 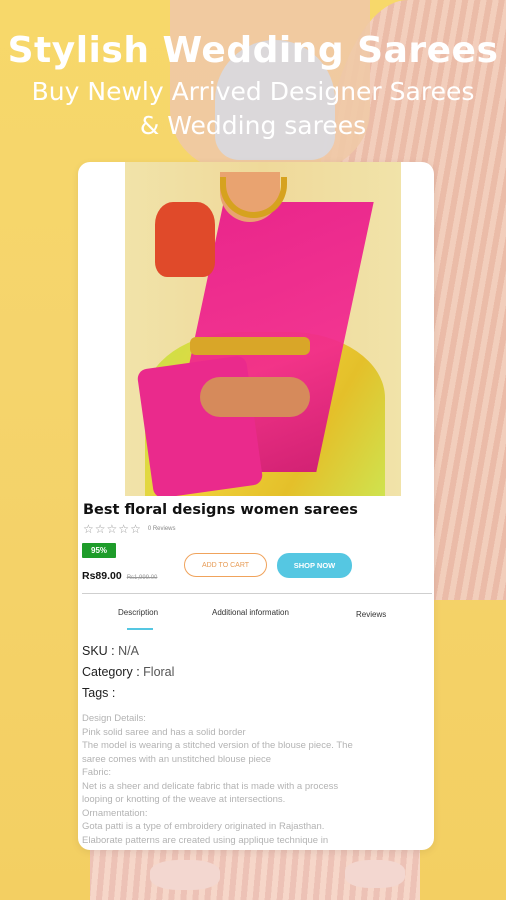 What do you see at coordinates (185, 239) in the screenshot?
I see `saree-blouse` at bounding box center [185, 239].